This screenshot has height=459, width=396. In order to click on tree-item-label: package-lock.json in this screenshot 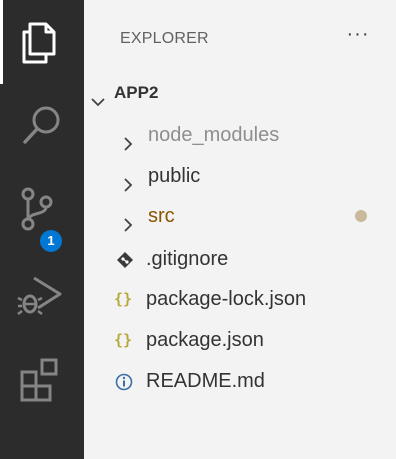, I will do `click(226, 299)`.